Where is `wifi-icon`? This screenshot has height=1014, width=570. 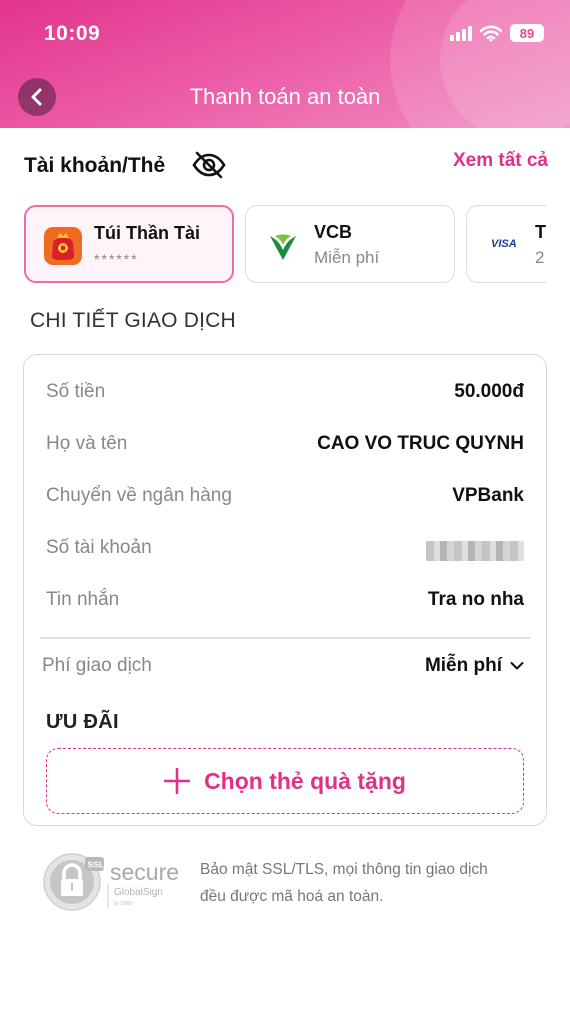 wifi-icon is located at coordinates (491, 33).